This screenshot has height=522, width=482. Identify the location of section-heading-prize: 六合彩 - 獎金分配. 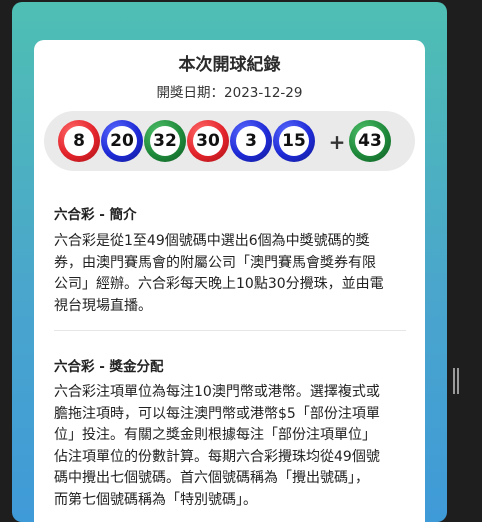
(109, 367).